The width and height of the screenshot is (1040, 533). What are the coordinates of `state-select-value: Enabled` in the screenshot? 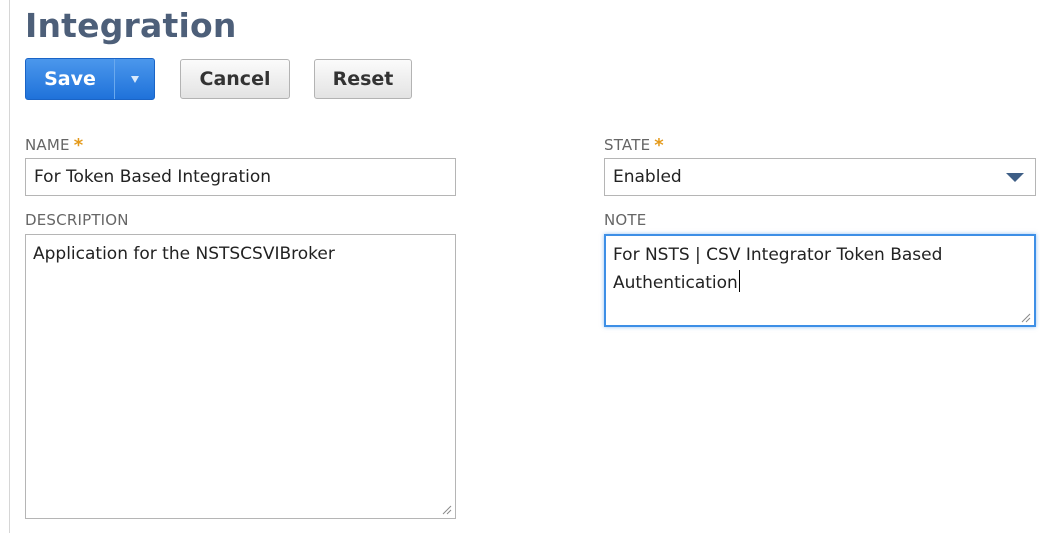 It's located at (647, 177).